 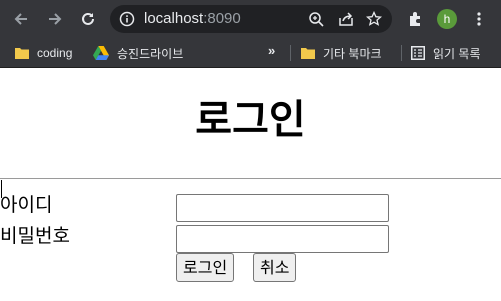 I want to click on zoom-icon, so click(x=316, y=19).